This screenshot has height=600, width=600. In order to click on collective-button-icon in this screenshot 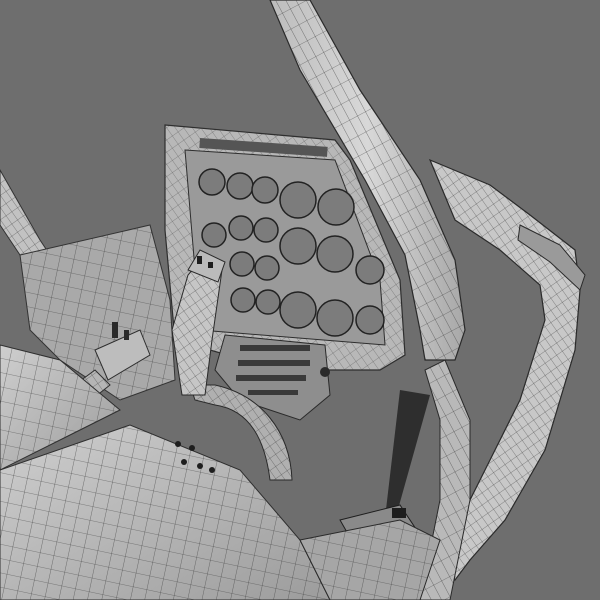, I will do `click(126, 335)`.